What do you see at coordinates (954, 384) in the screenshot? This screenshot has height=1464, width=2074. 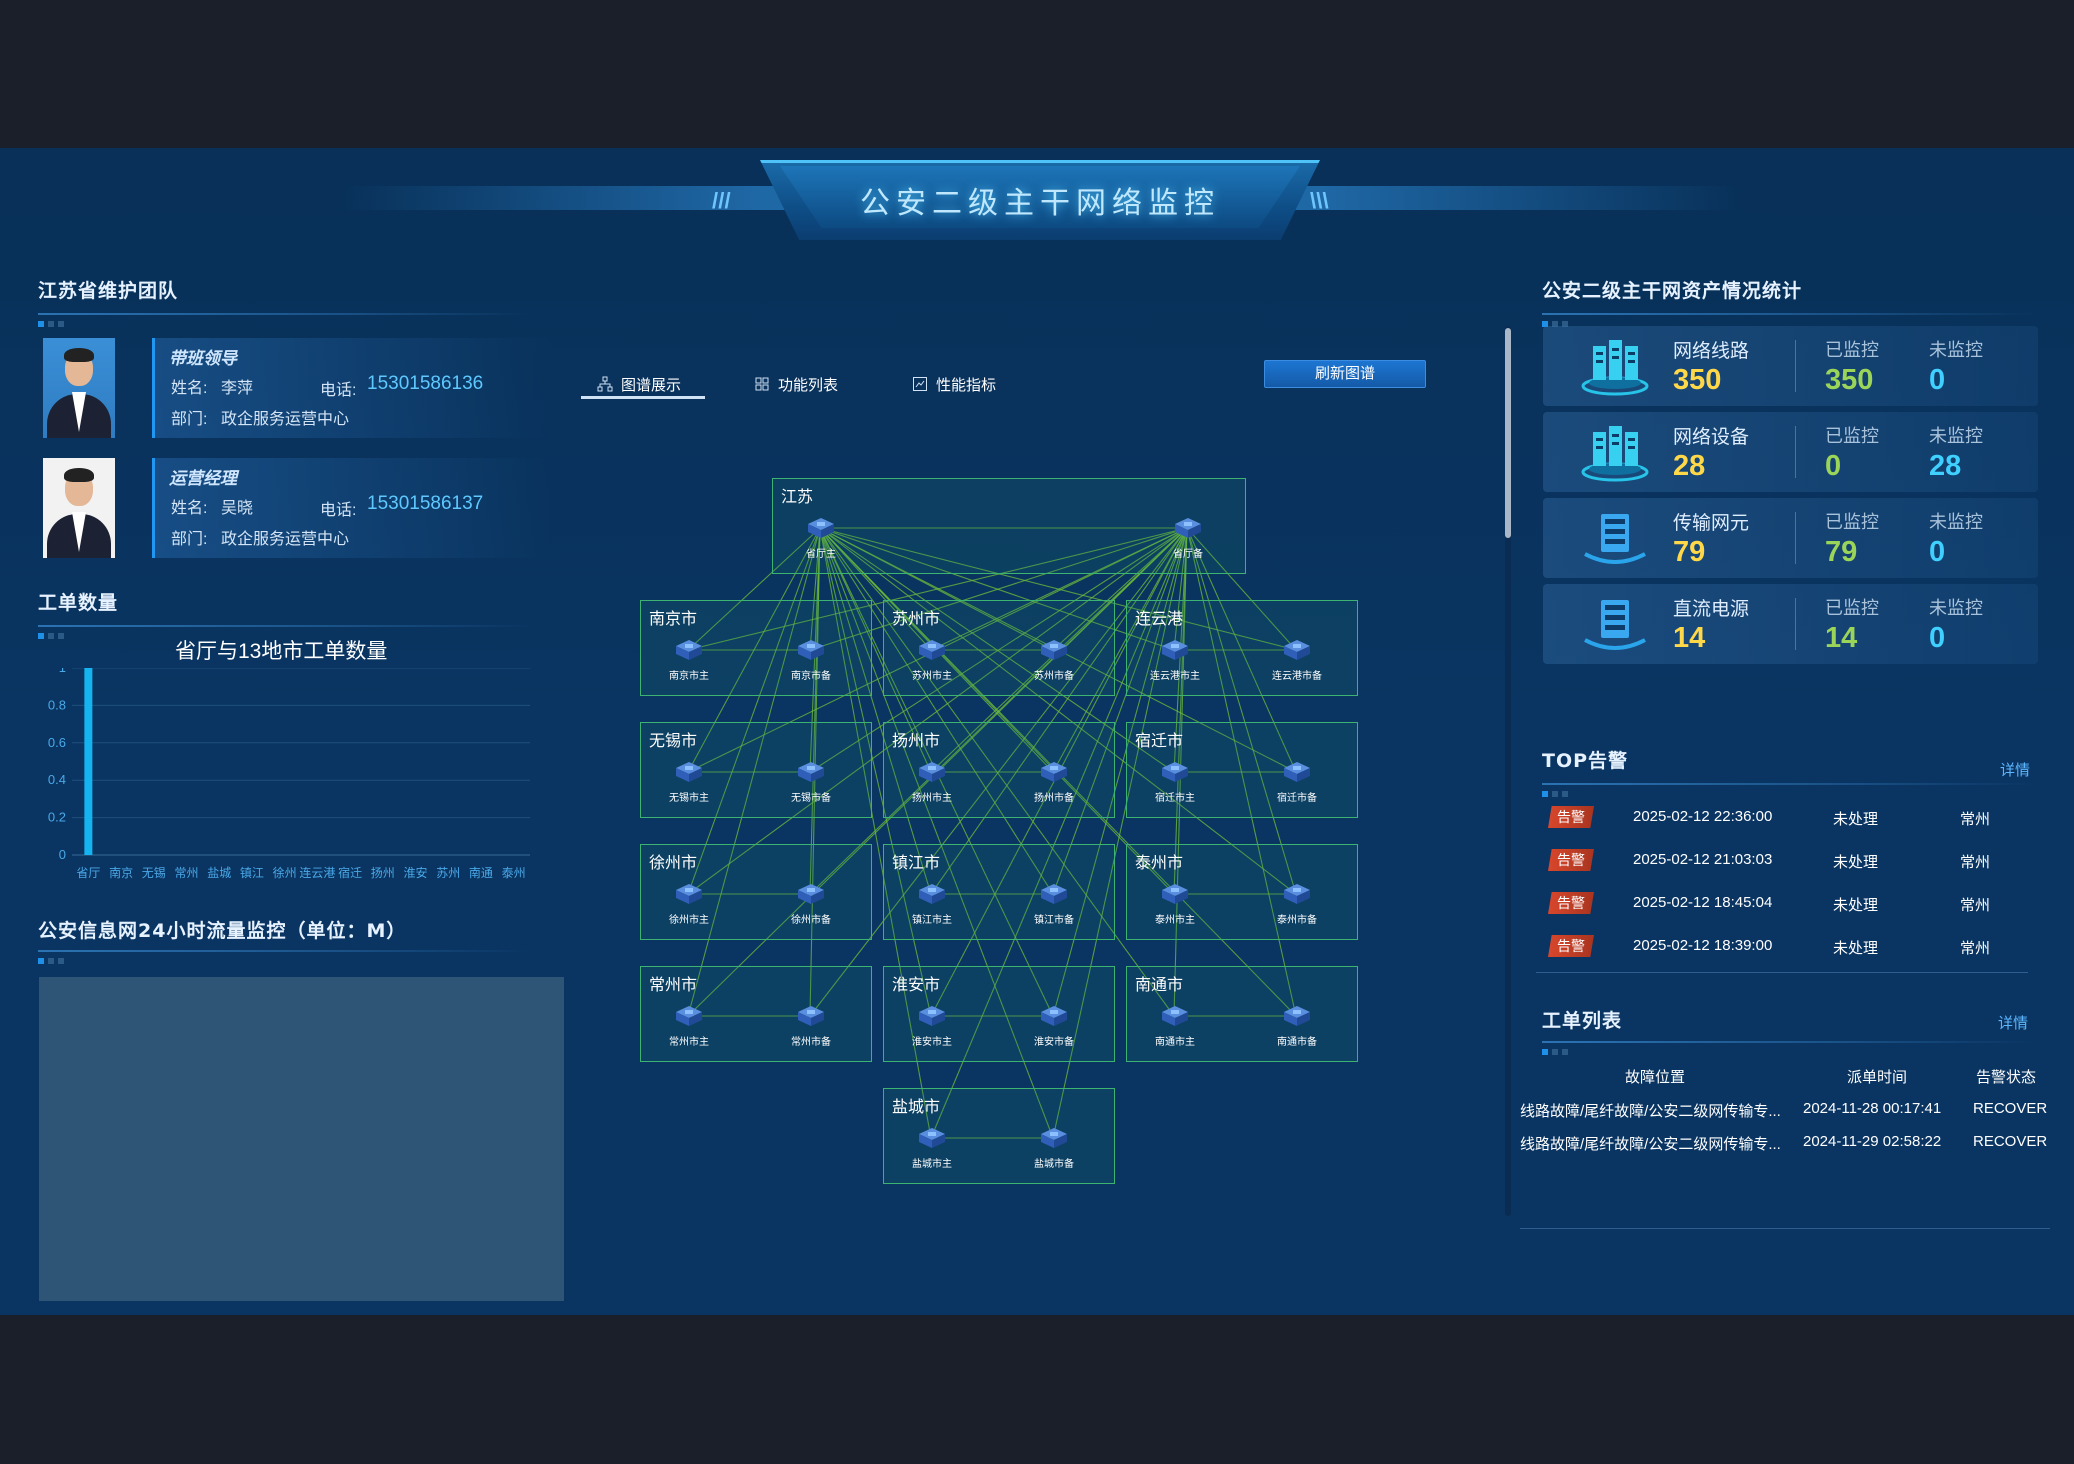 I see `tab-performance: 性能指标` at bounding box center [954, 384].